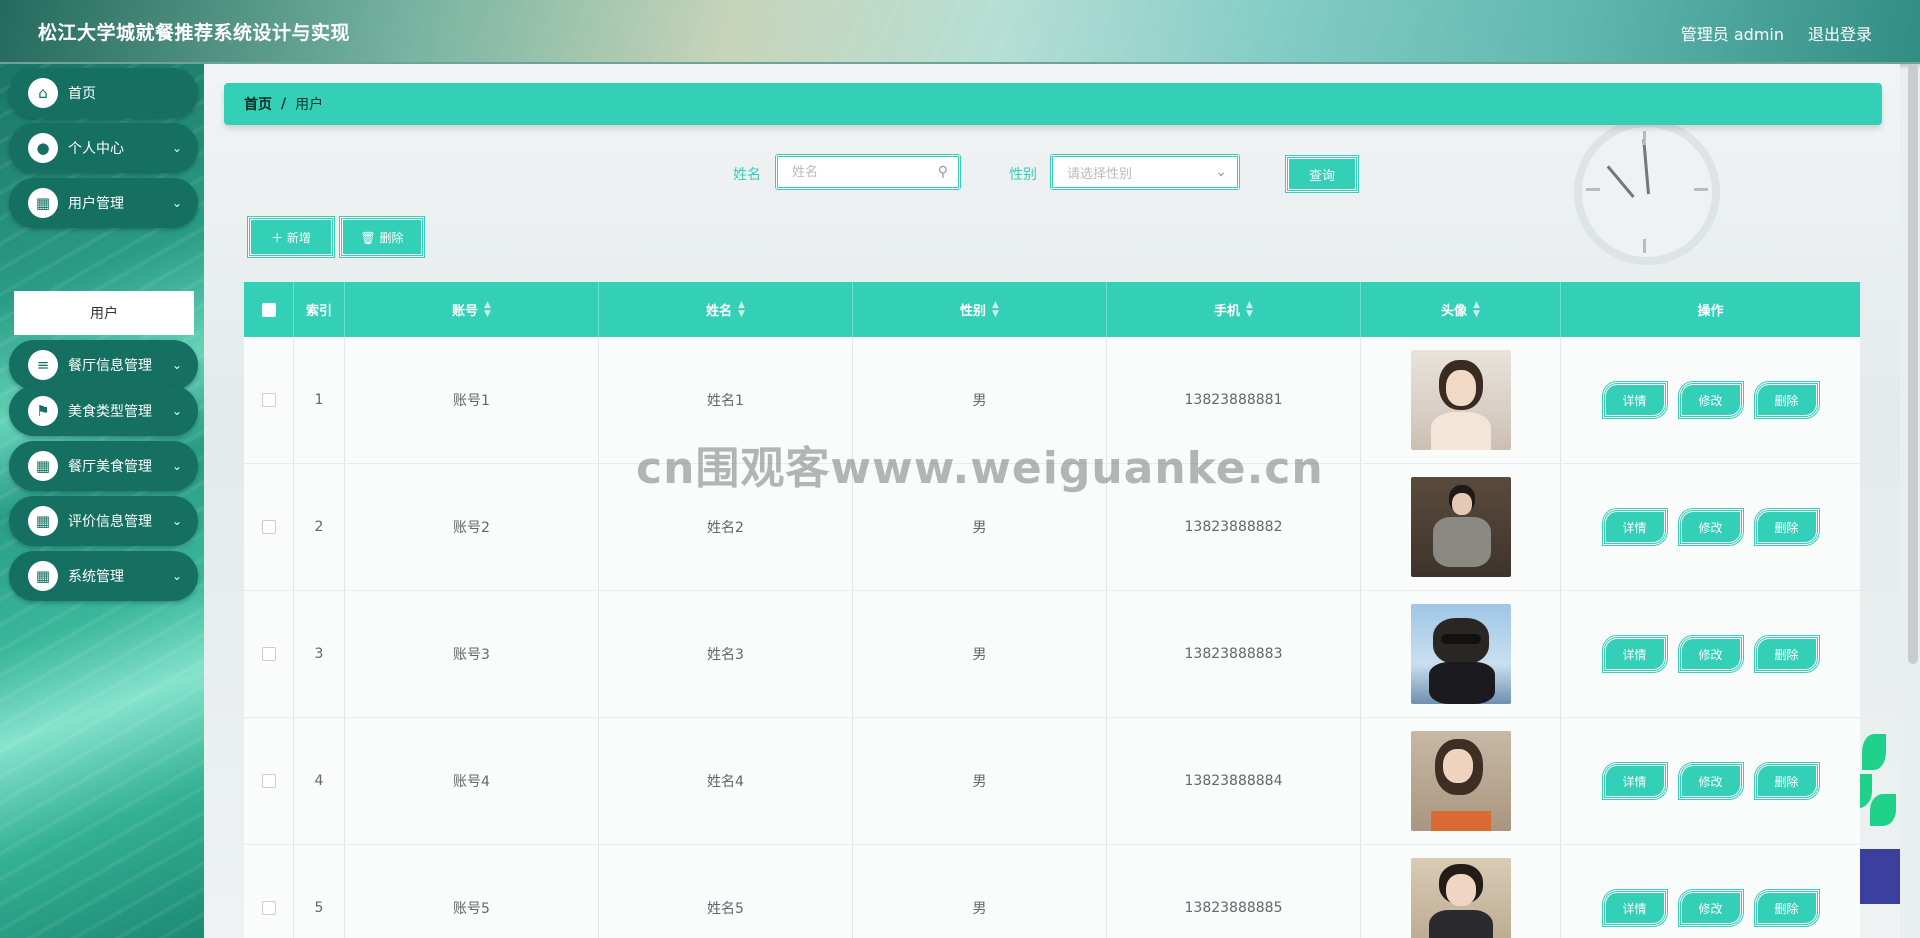 This screenshot has width=1920, height=938. What do you see at coordinates (309, 105) in the screenshot?
I see `breadcrumb-current: 用户` at bounding box center [309, 105].